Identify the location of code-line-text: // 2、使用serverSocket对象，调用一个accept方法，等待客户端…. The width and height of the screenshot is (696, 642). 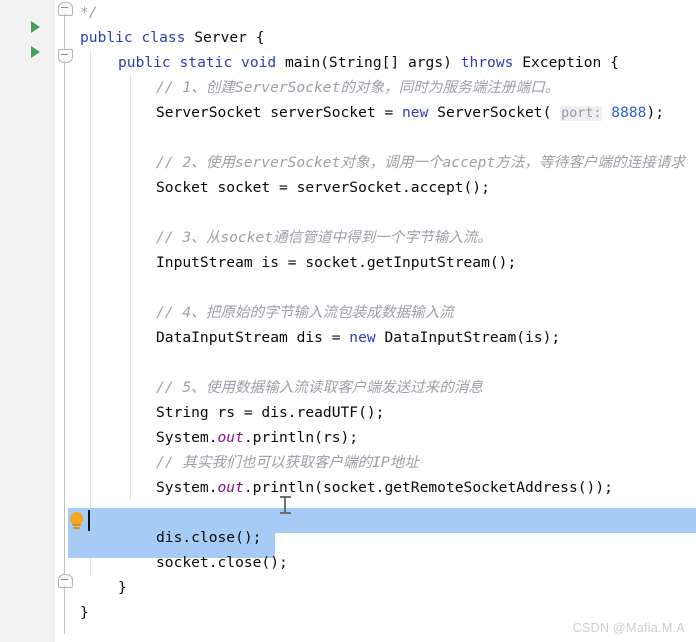
(420, 162).